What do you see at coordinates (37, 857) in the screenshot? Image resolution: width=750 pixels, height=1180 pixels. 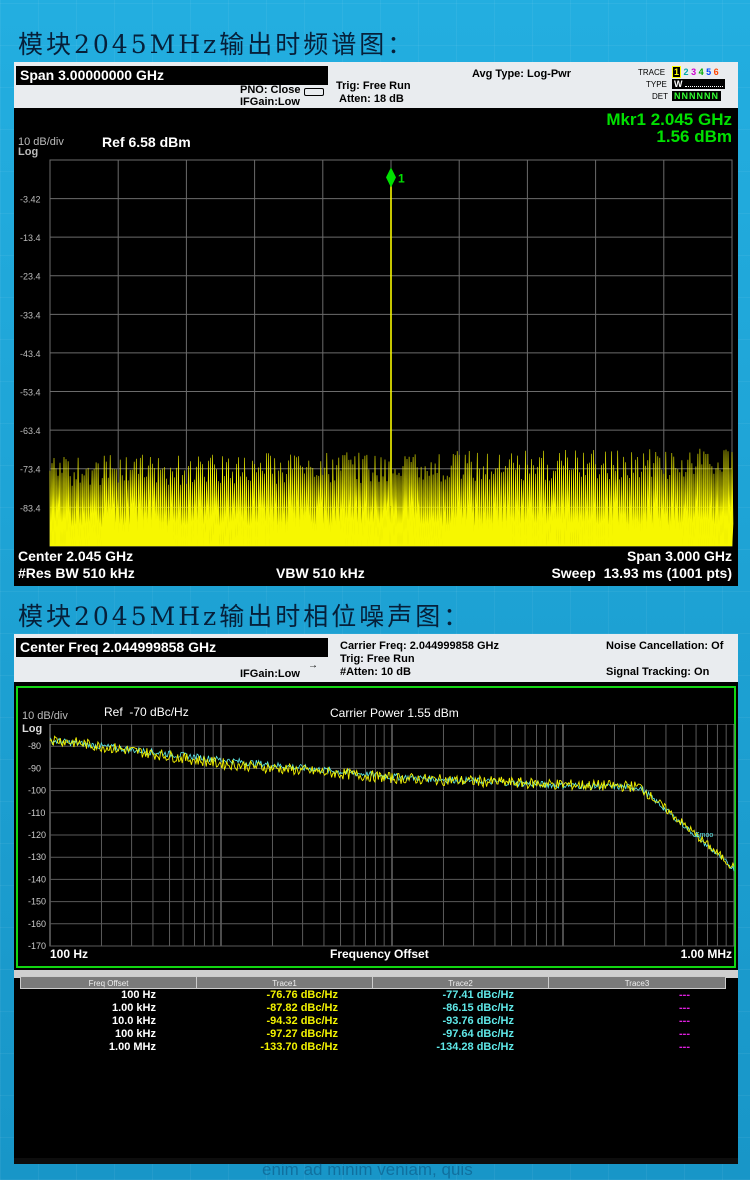 I see `y-tick-label: -130` at bounding box center [37, 857].